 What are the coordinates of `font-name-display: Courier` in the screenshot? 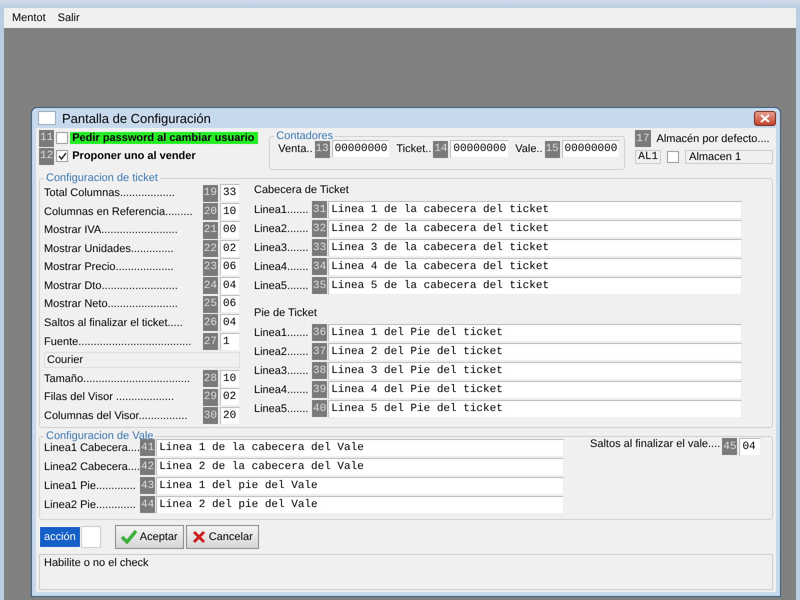 It's located at (142, 360).